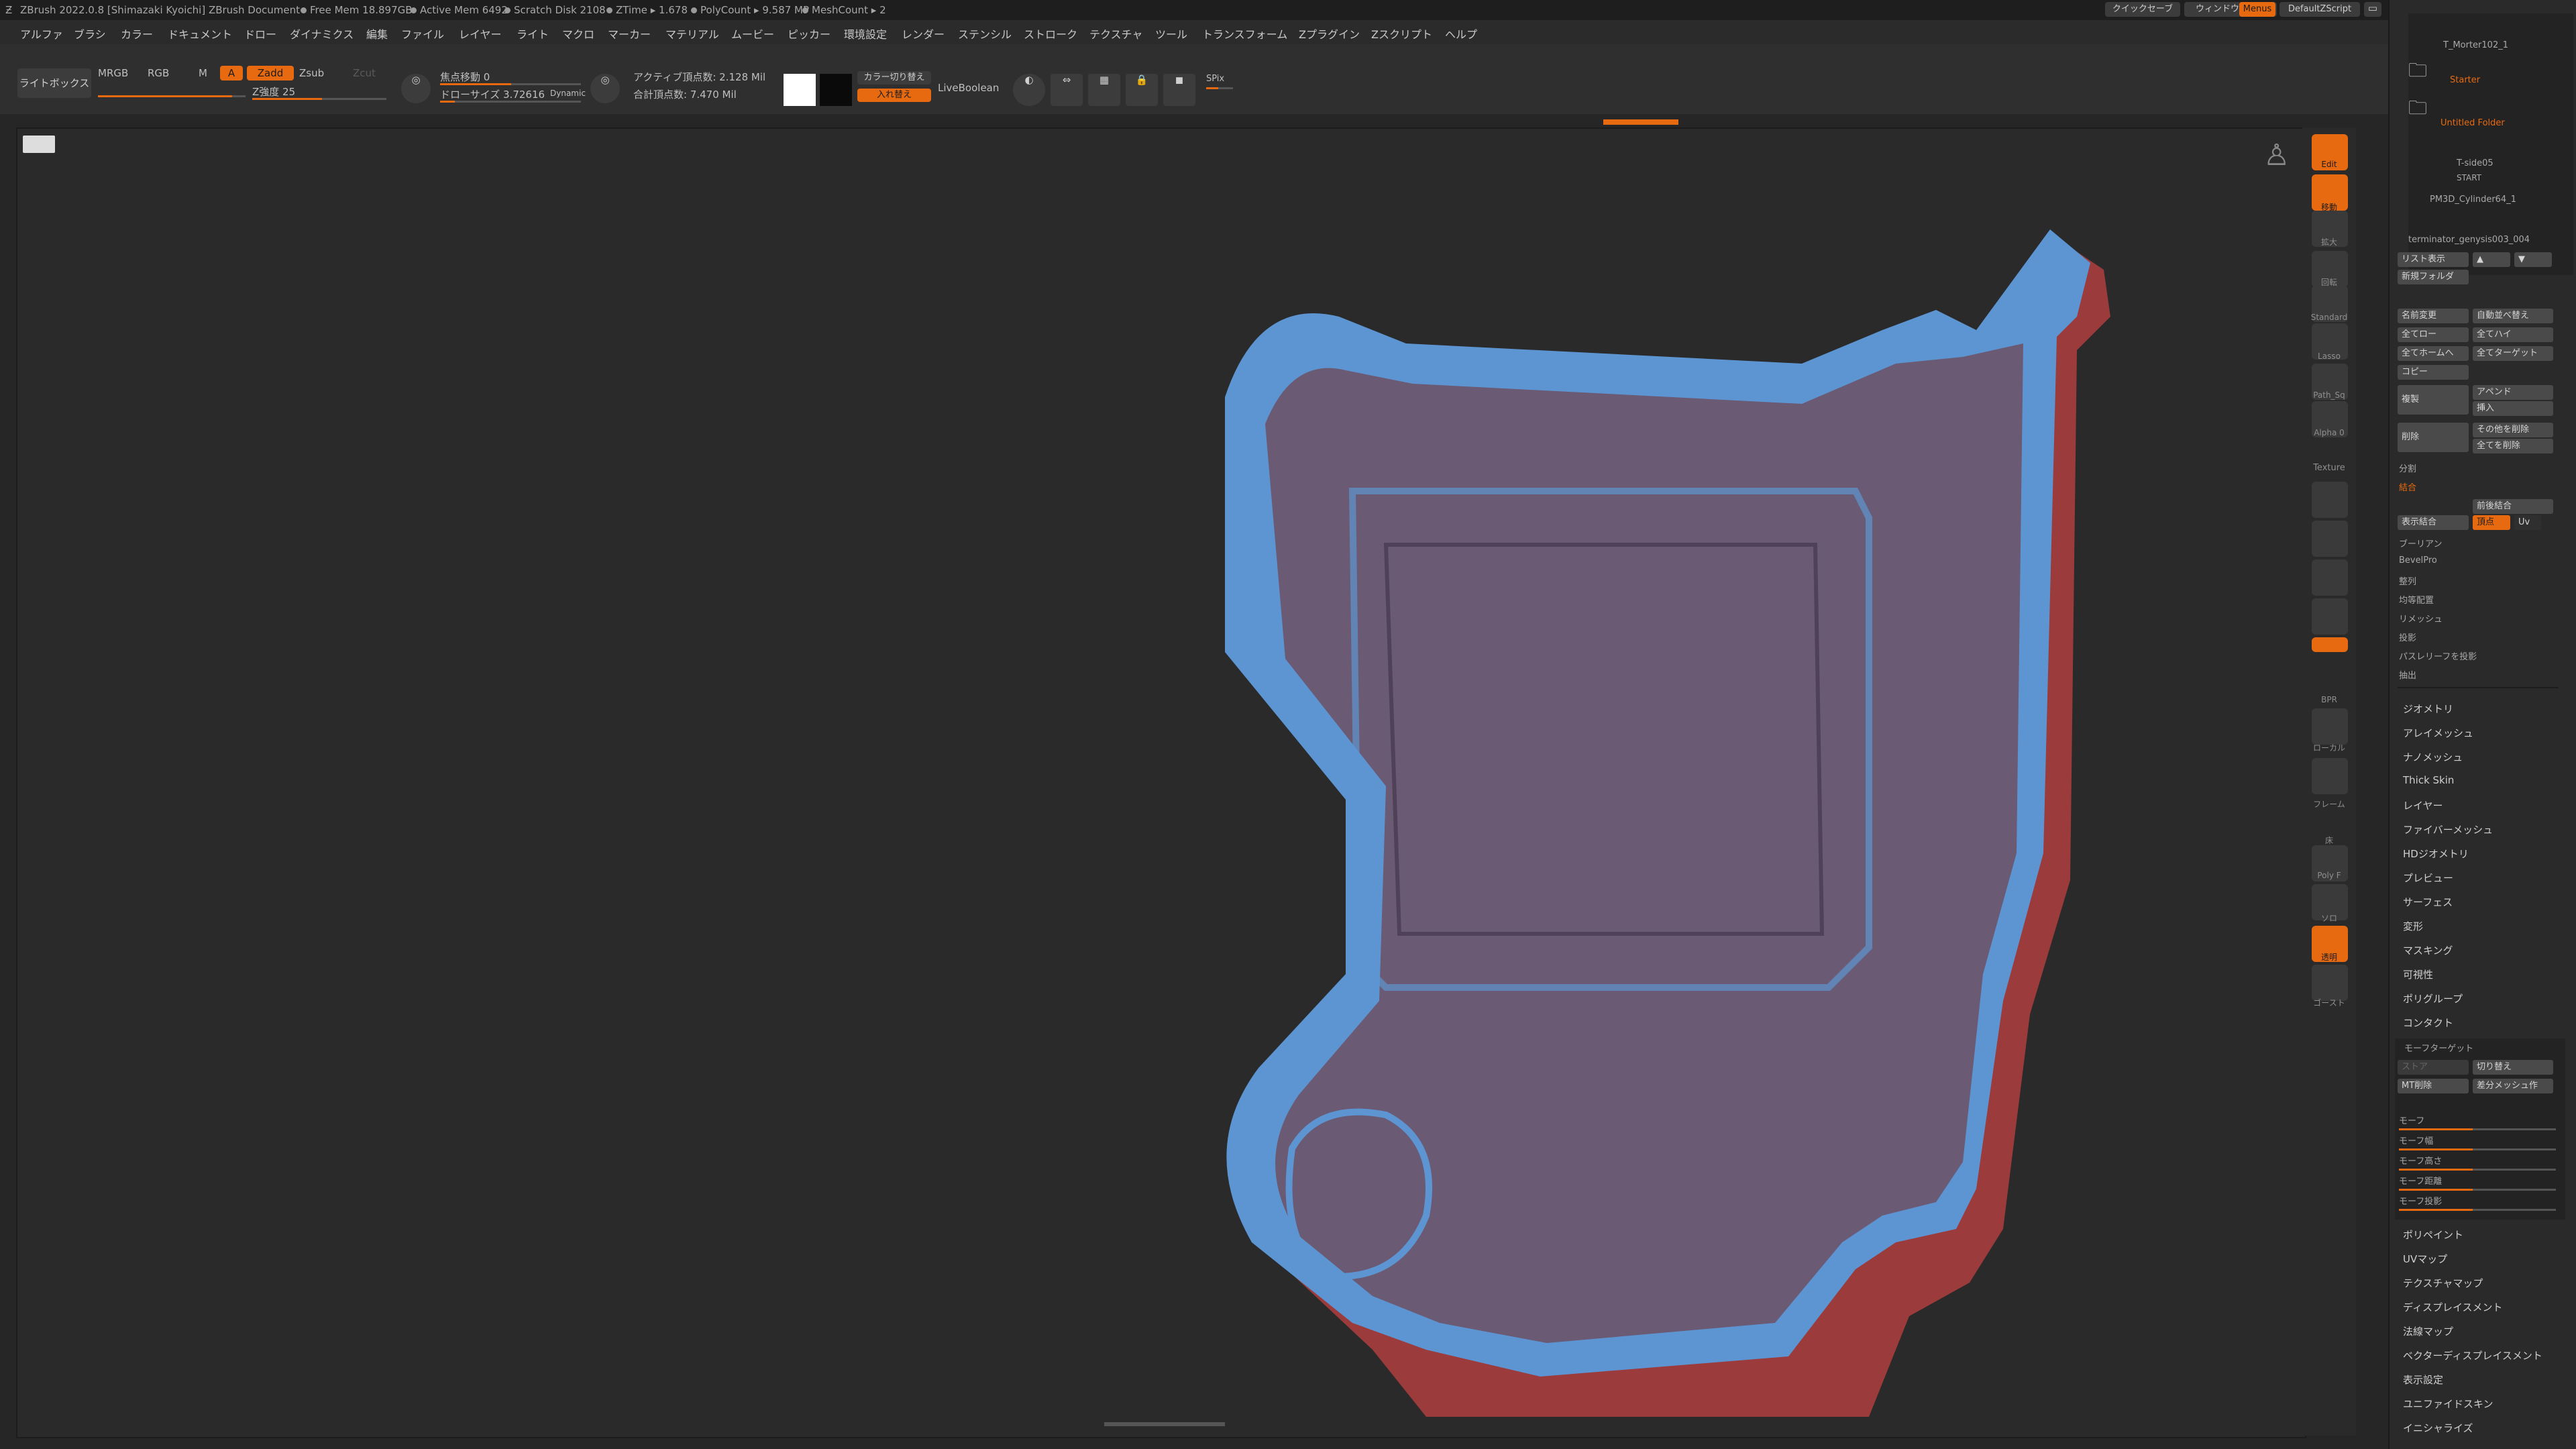 The image size is (2576, 1449). What do you see at coordinates (629, 33) in the screenshot?
I see `menu-marker: マーカー` at bounding box center [629, 33].